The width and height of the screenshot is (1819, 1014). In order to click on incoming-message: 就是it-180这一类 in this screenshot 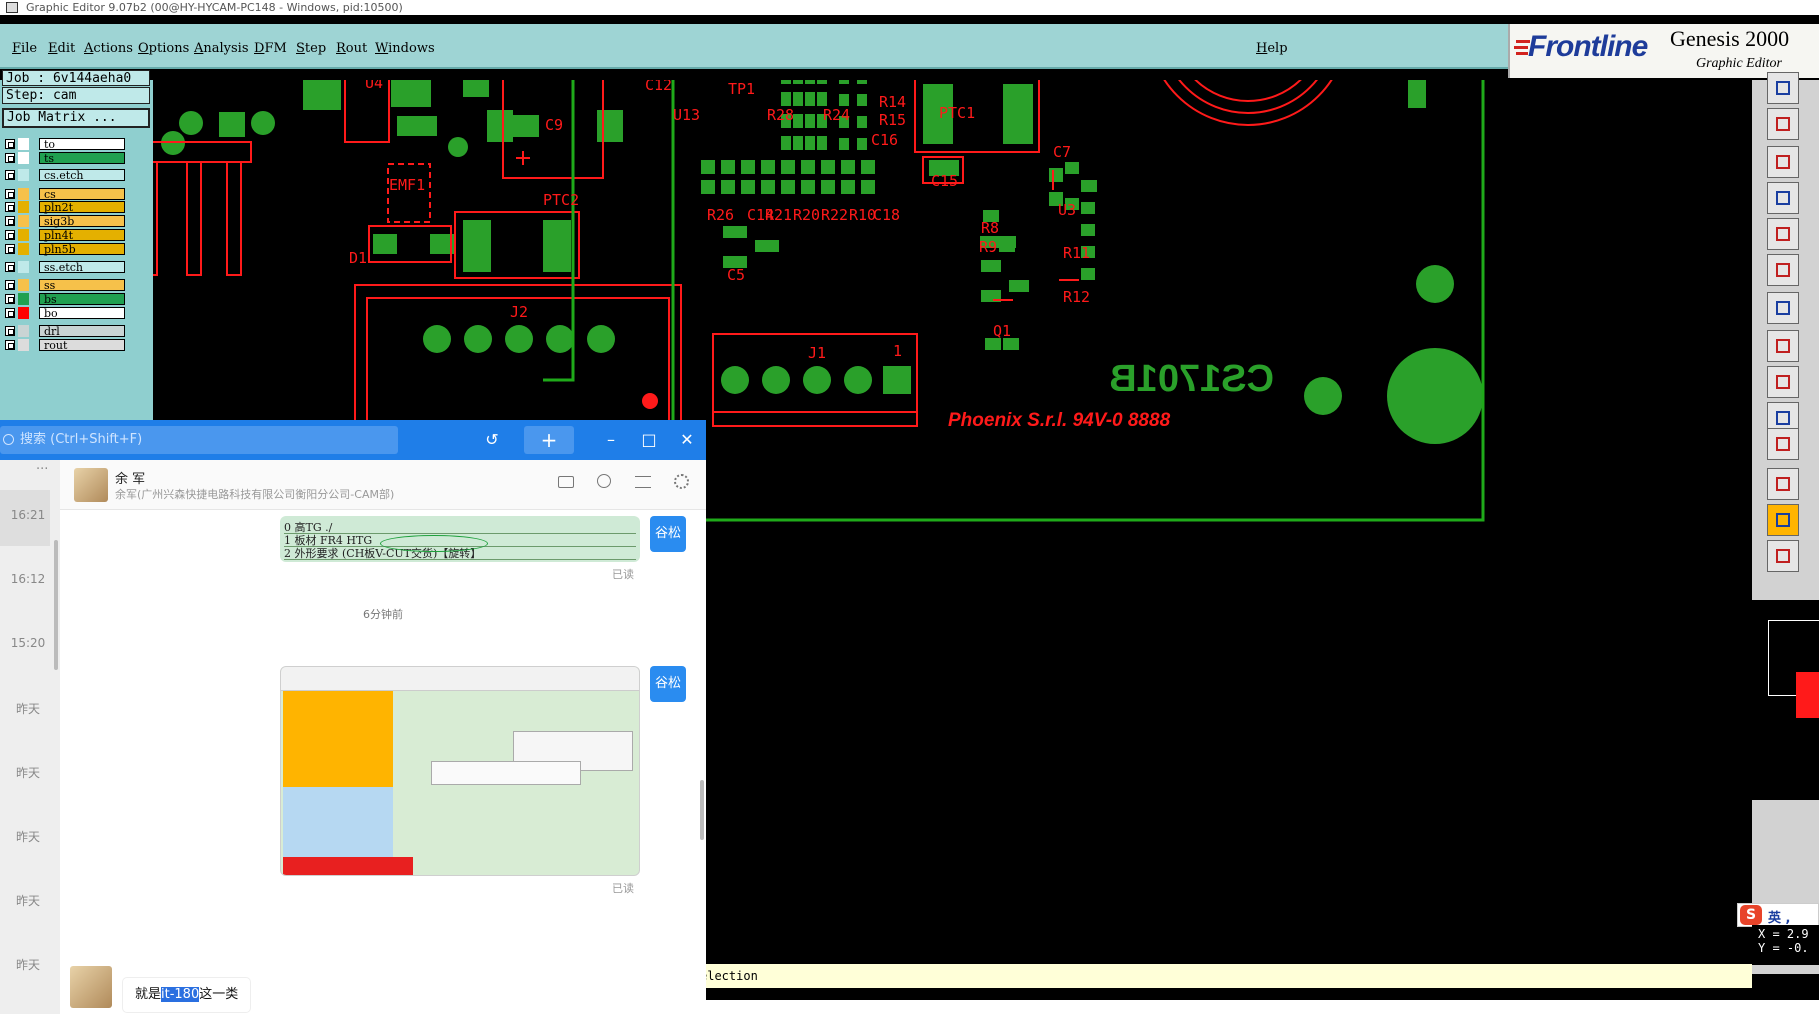, I will do `click(187, 995)`.